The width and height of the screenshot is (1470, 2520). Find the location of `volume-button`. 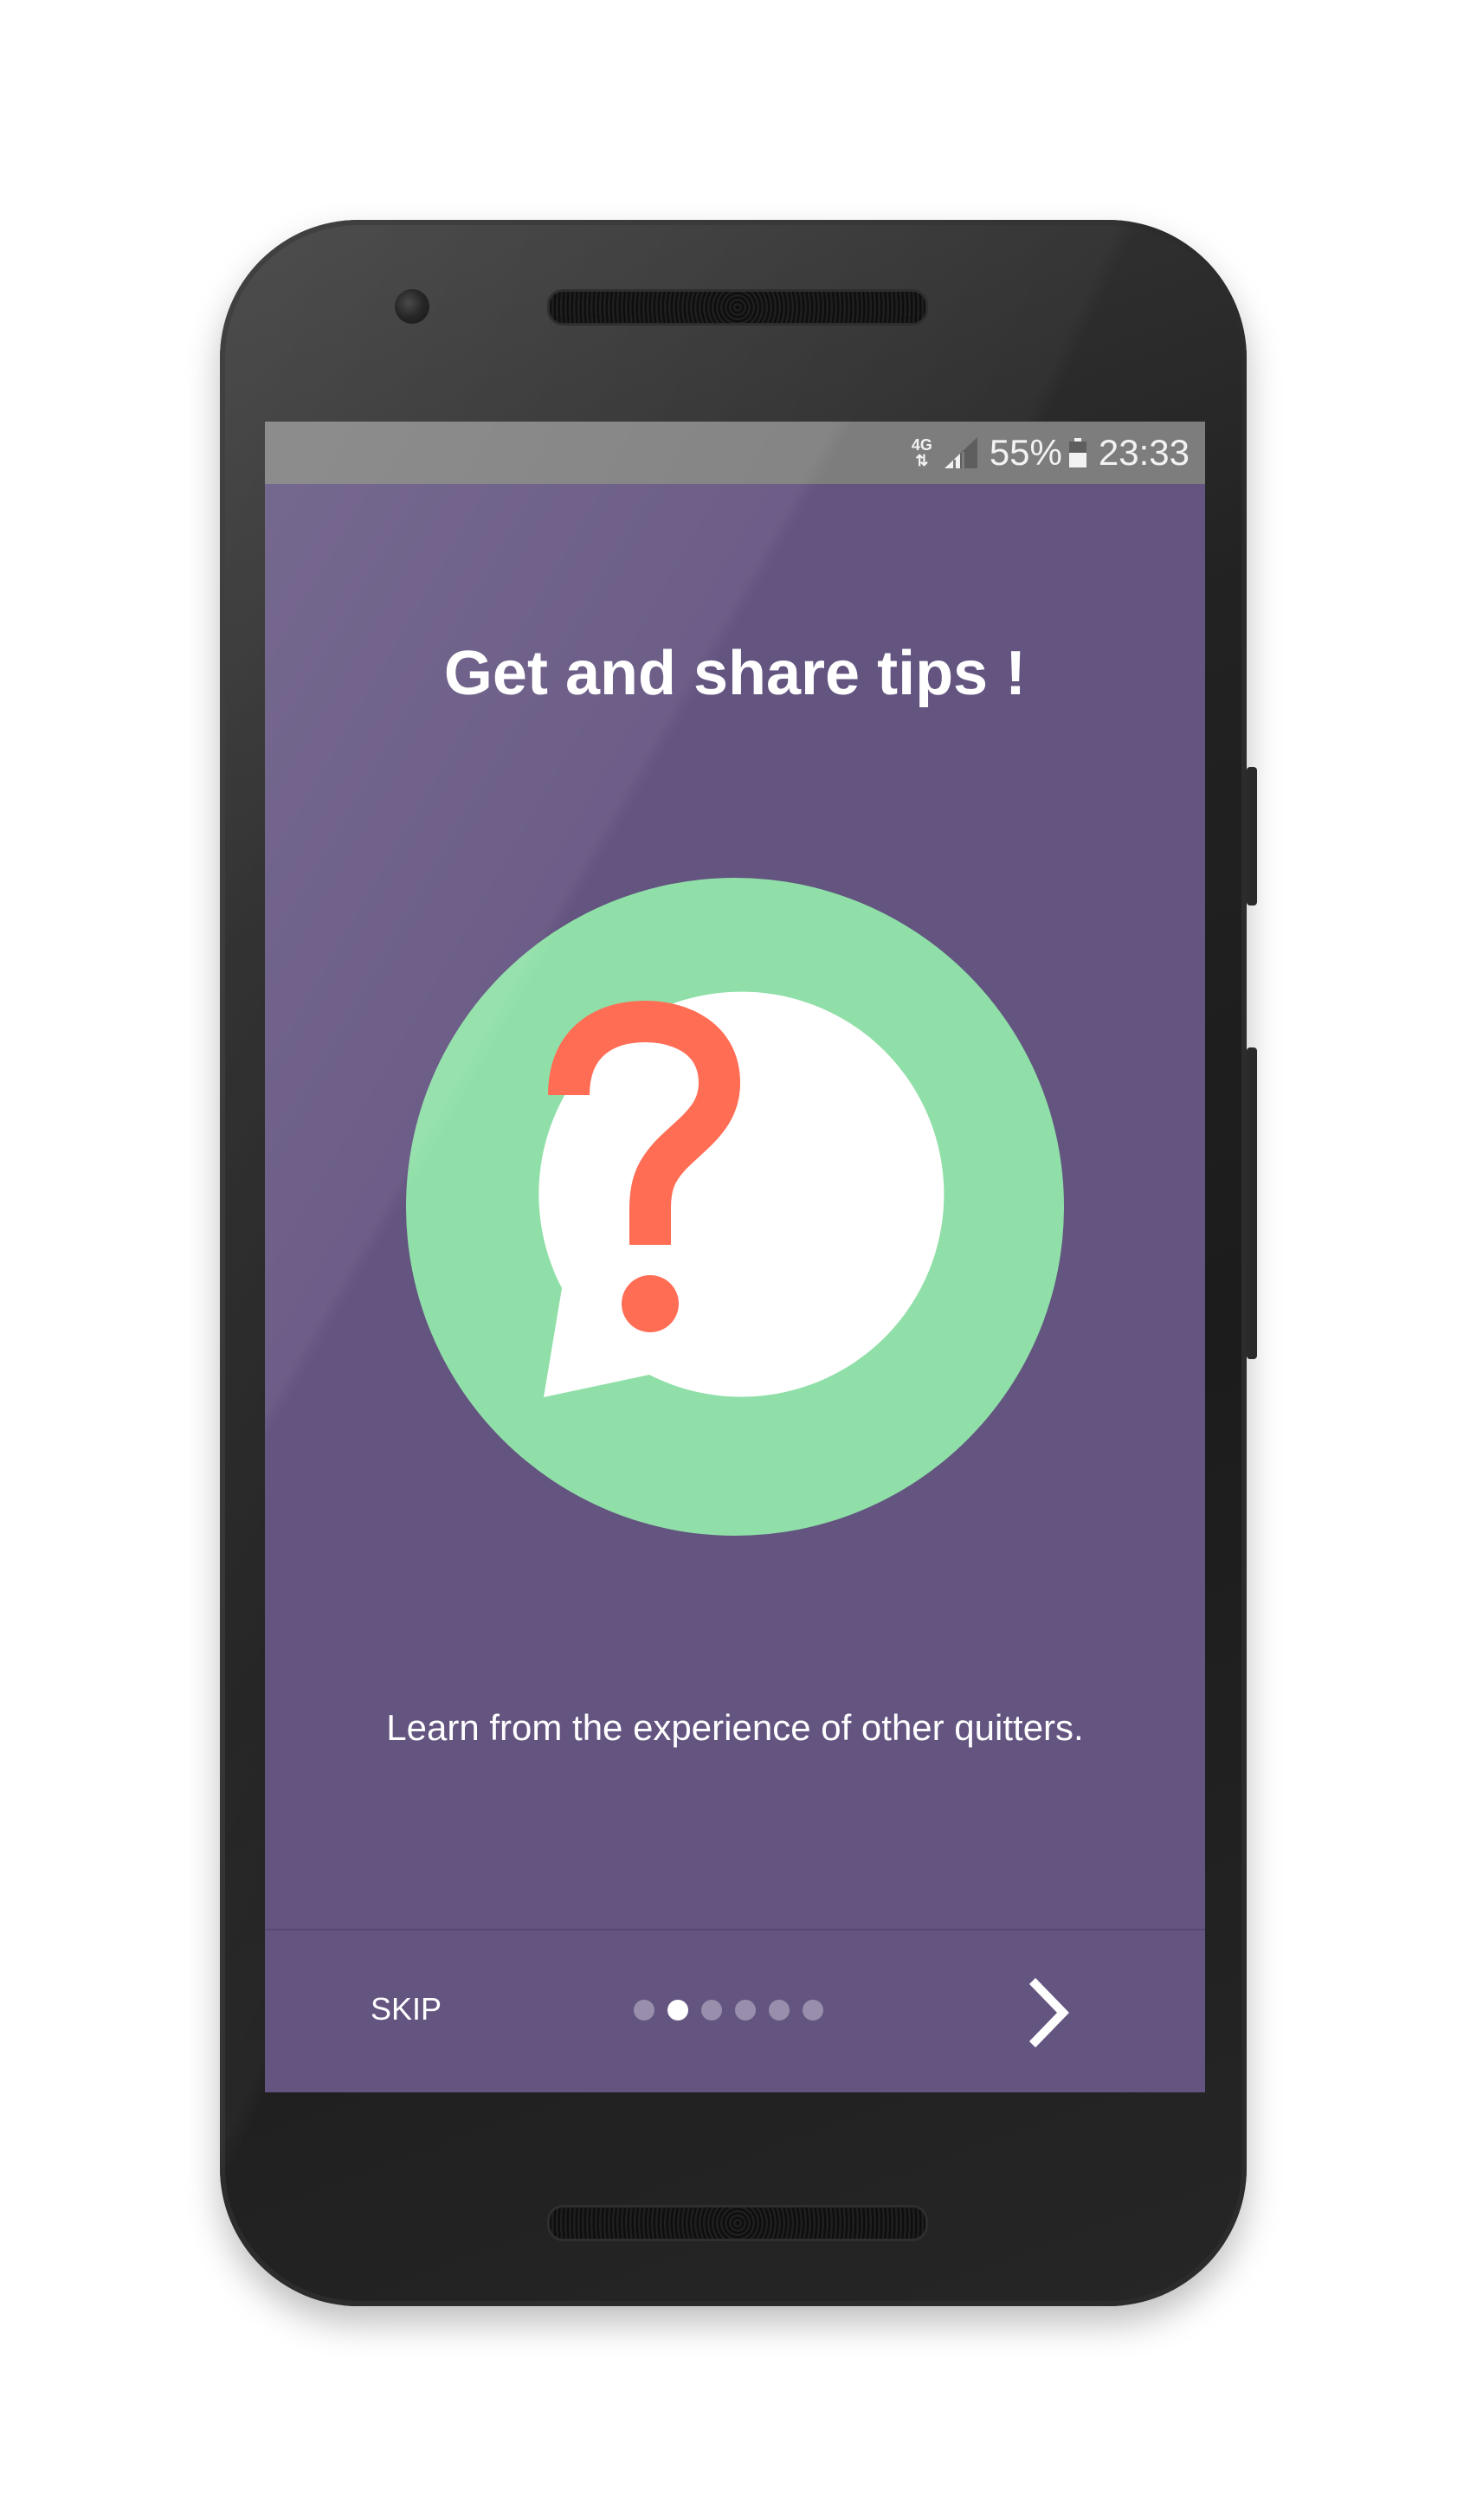

volume-button is located at coordinates (1252, 1203).